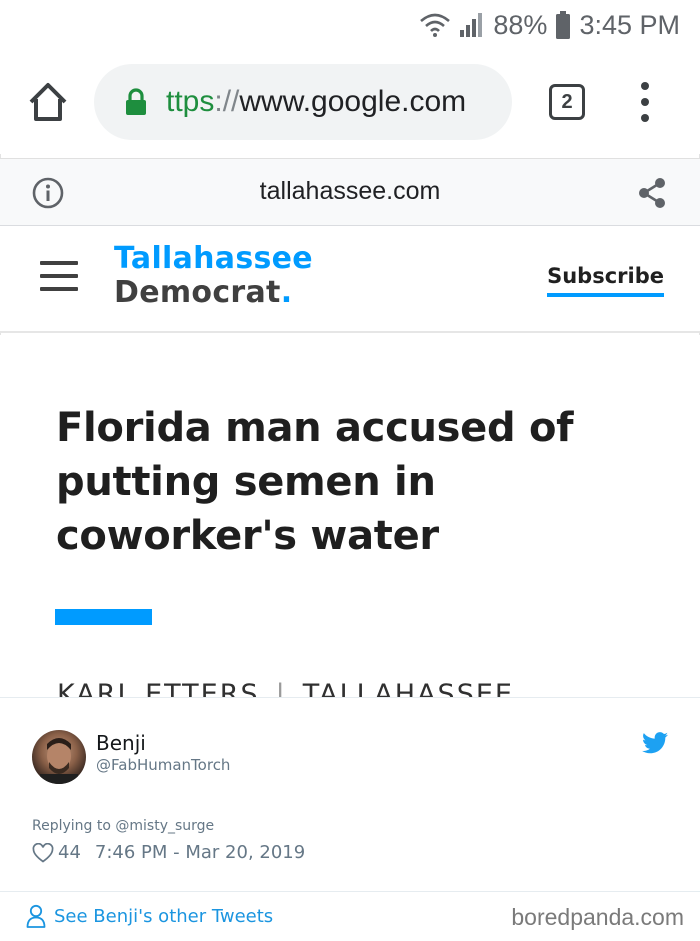 This screenshot has width=700, height=941. What do you see at coordinates (163, 765) in the screenshot?
I see `tweet-author-handle: @FabHumanTorch` at bounding box center [163, 765].